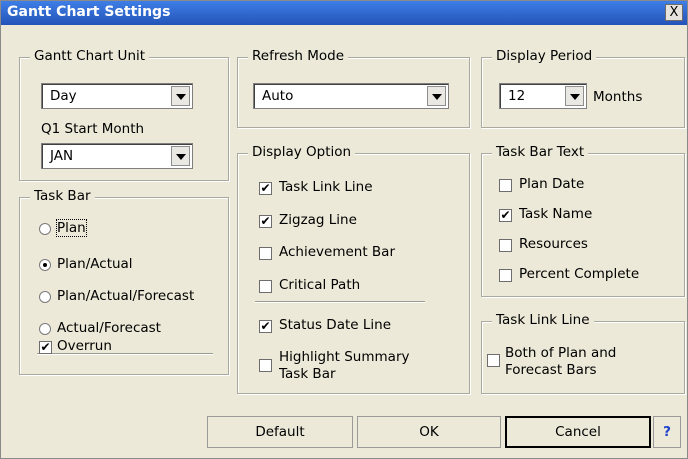 This screenshot has width=688, height=459. What do you see at coordinates (280, 432) in the screenshot?
I see `default-button: Default` at bounding box center [280, 432].